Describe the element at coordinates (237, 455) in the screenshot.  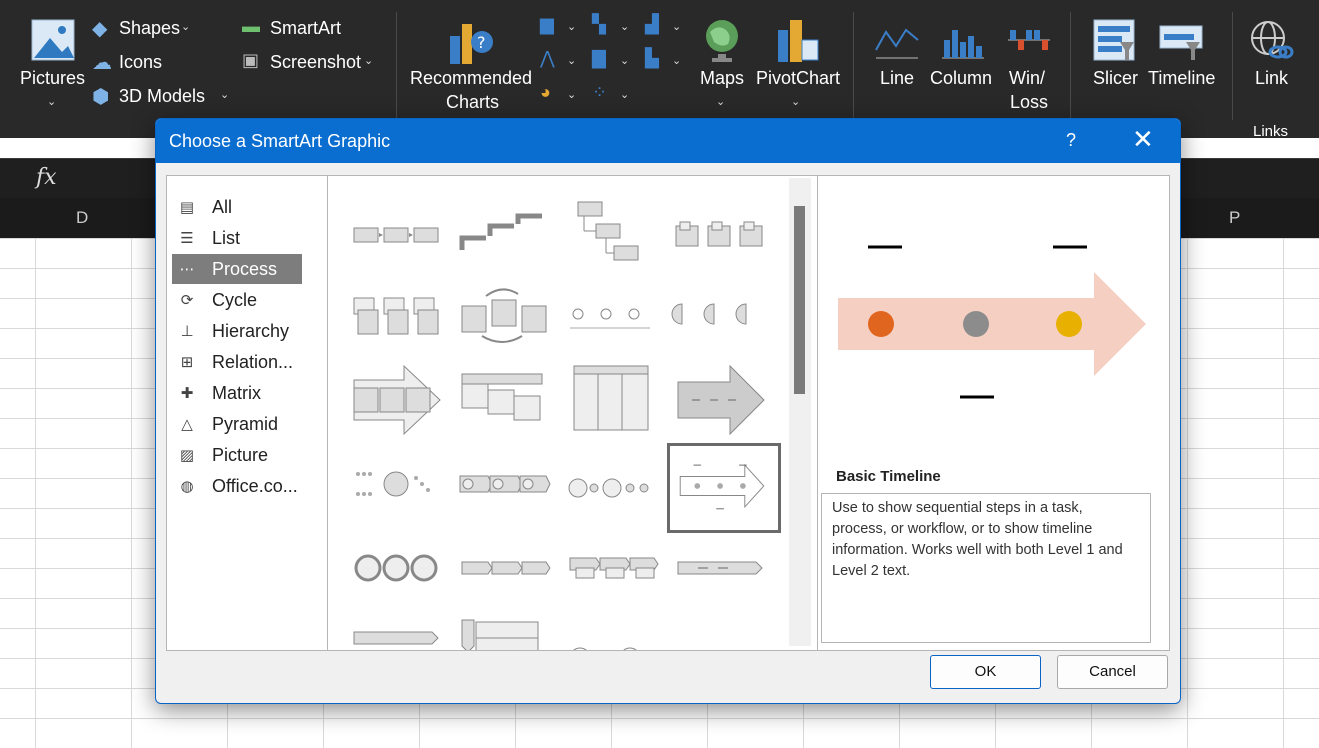
I see `category-picture: ▨ Picture` at that location.